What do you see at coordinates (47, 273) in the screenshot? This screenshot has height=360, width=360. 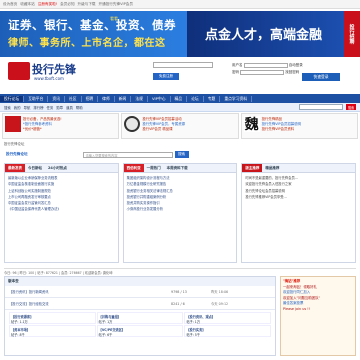 I see `stat-posts: 帖子: 877621` at bounding box center [47, 273].